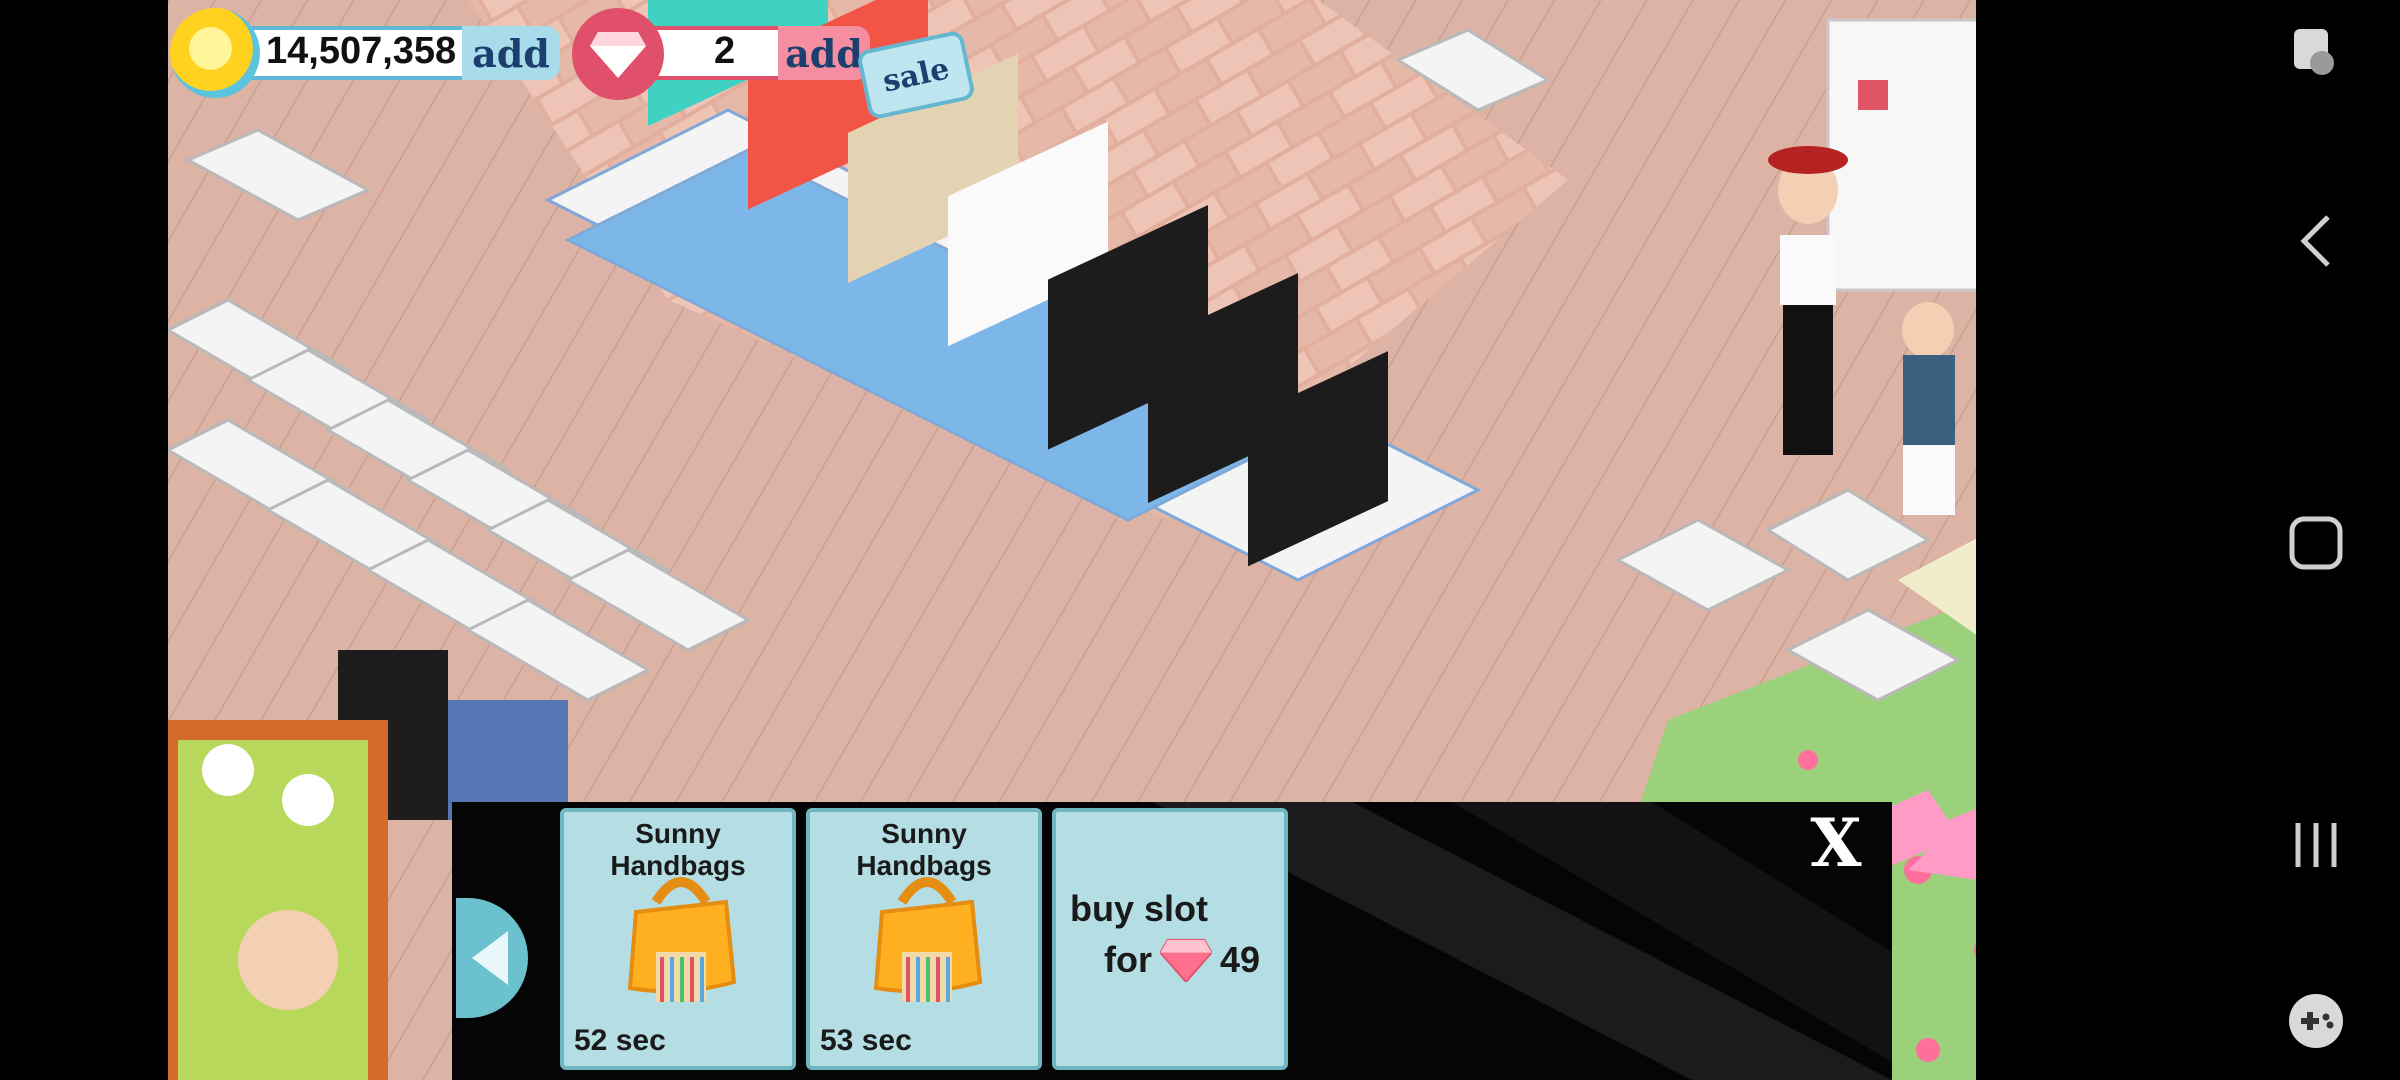  I want to click on buy-slot-button: buy slot for 49, so click(1170, 939).